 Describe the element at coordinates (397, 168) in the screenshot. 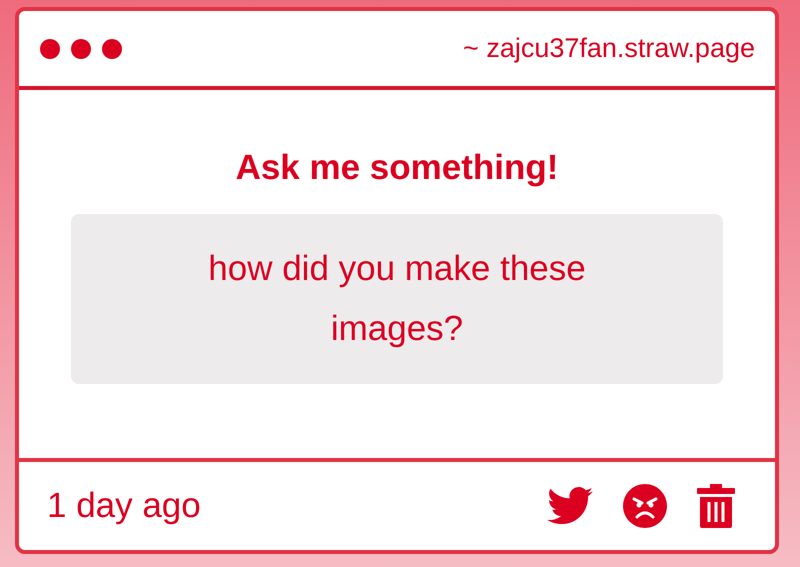

I see `prompt-title: Ask me something!` at that location.